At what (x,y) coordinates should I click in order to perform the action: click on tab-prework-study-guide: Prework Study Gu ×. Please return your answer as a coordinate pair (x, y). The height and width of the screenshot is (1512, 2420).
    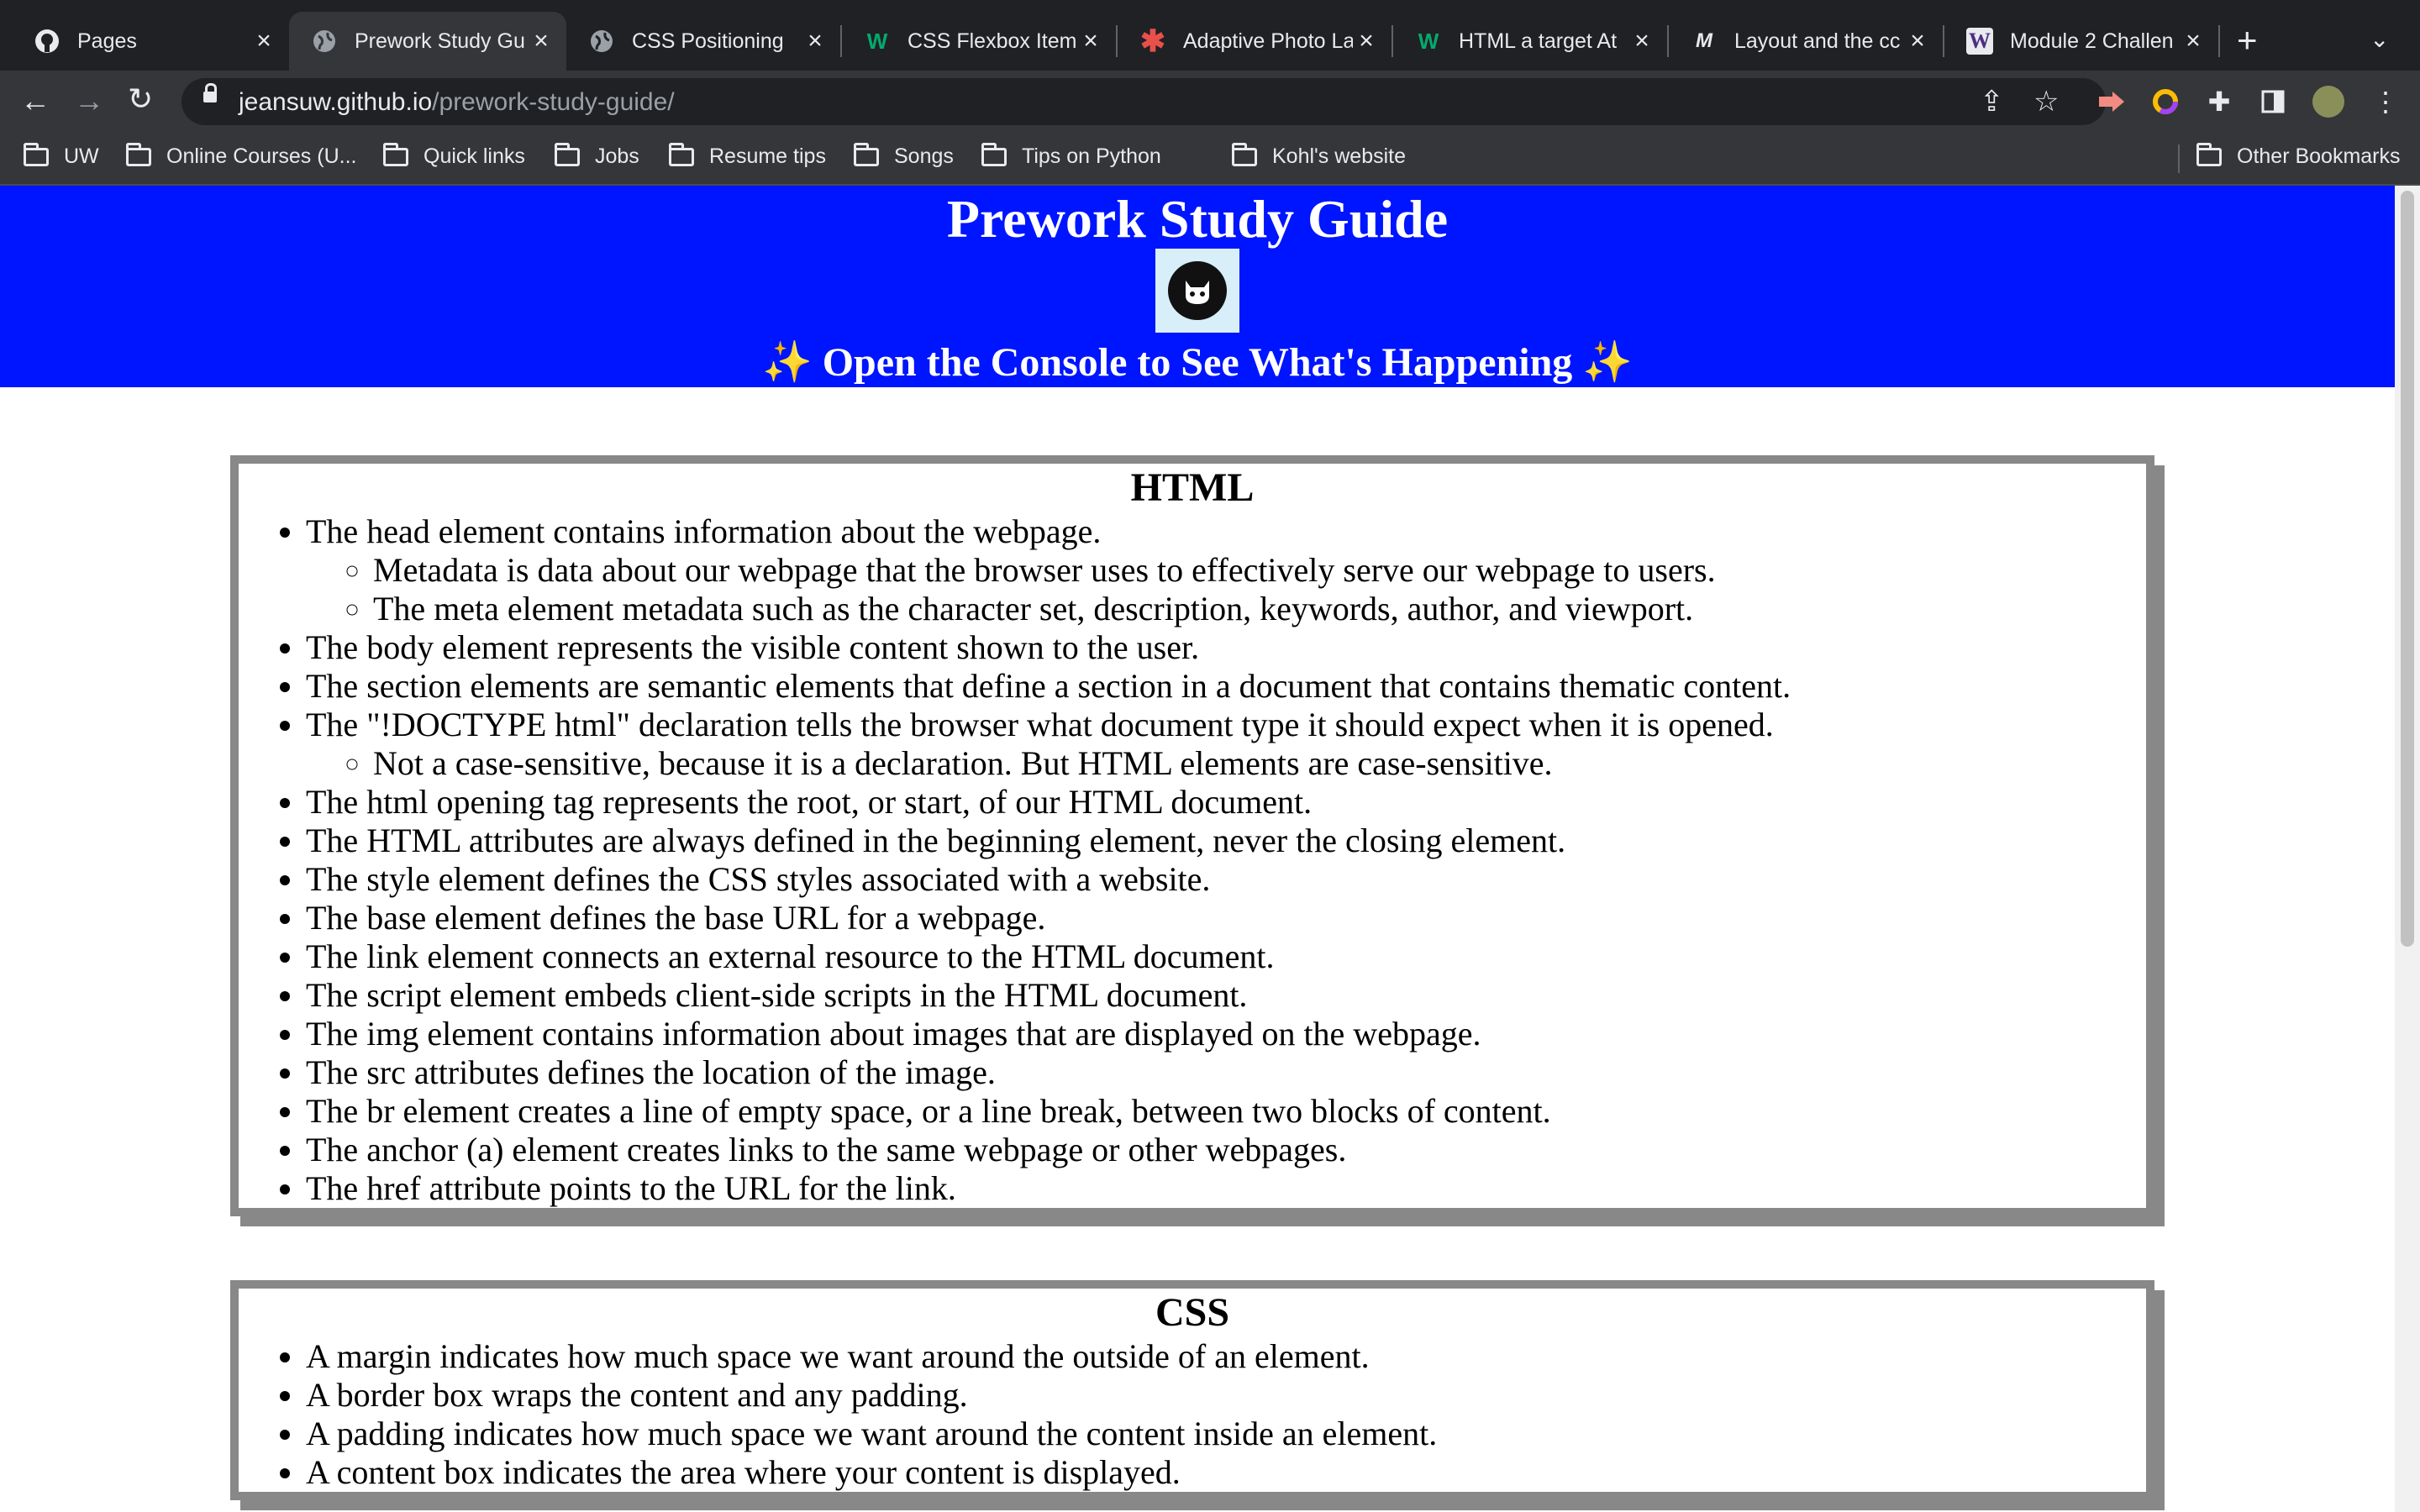
    Looking at the image, I should click on (428, 41).